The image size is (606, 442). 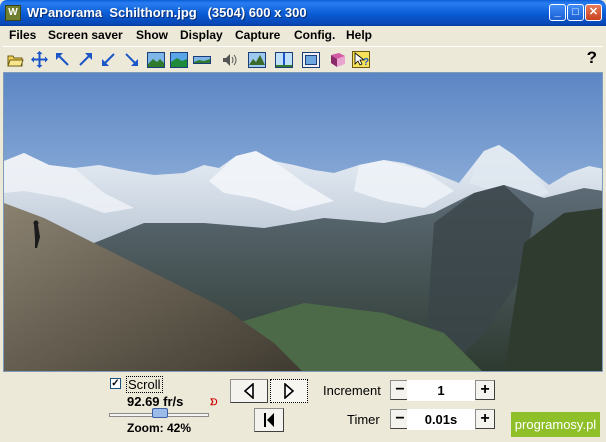 I want to click on panorama-view-button, so click(x=178, y=59).